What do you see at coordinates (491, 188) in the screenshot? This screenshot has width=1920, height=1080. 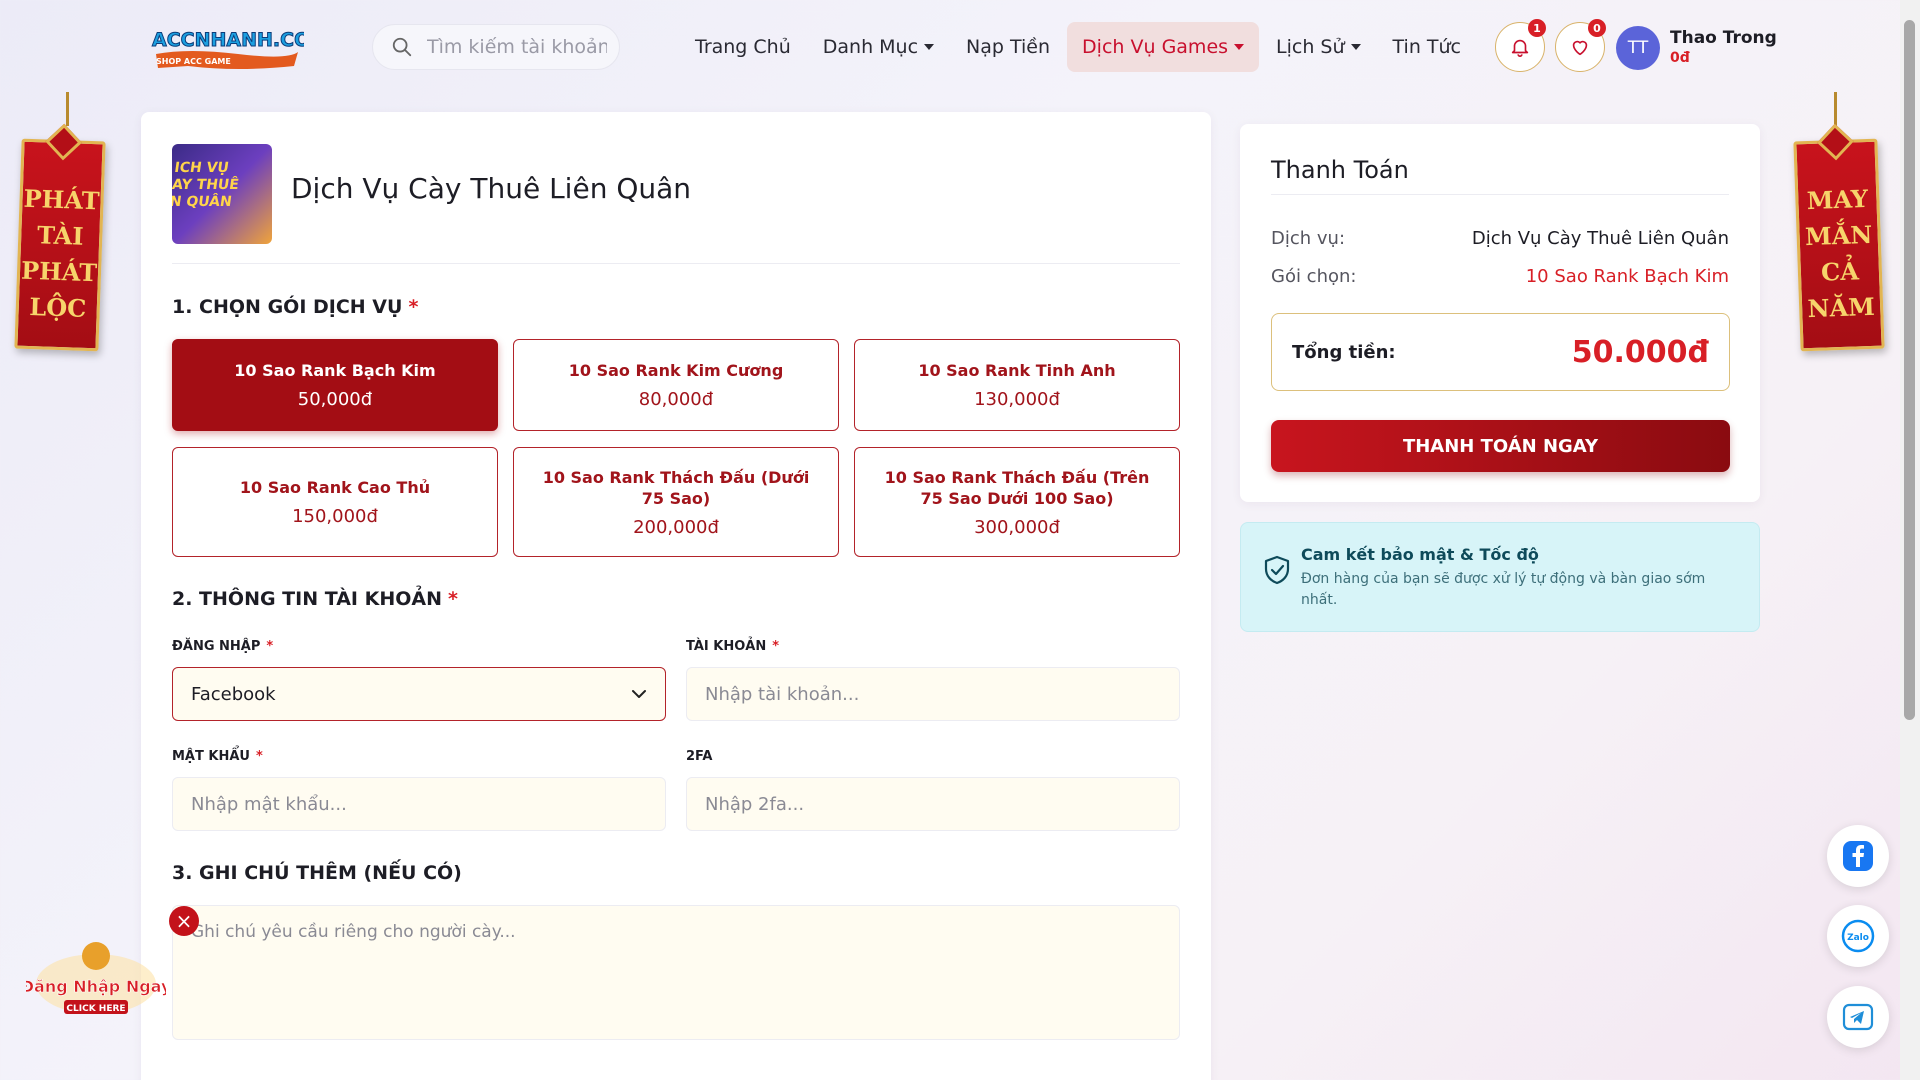 I see `page-title: Dịch Vụ Cày Thuê Liên Quân` at bounding box center [491, 188].